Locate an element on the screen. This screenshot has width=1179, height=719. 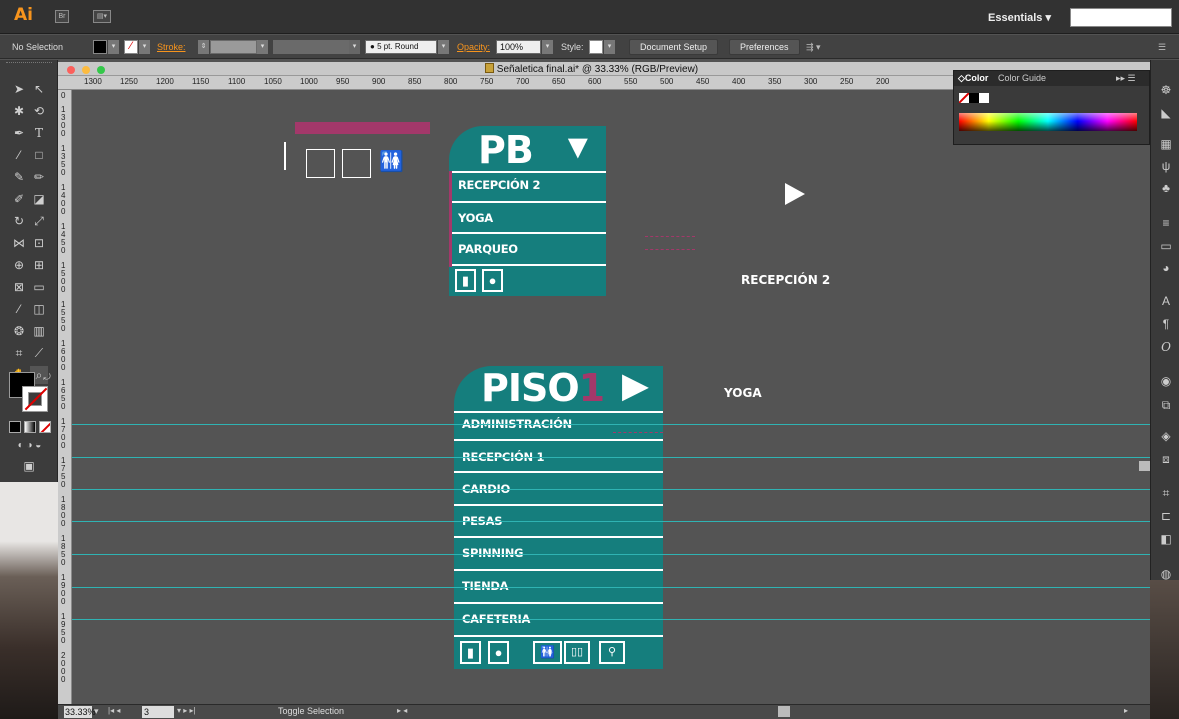
eyedropper-tool-icon: ⁄ is located at coordinates (19, 309).